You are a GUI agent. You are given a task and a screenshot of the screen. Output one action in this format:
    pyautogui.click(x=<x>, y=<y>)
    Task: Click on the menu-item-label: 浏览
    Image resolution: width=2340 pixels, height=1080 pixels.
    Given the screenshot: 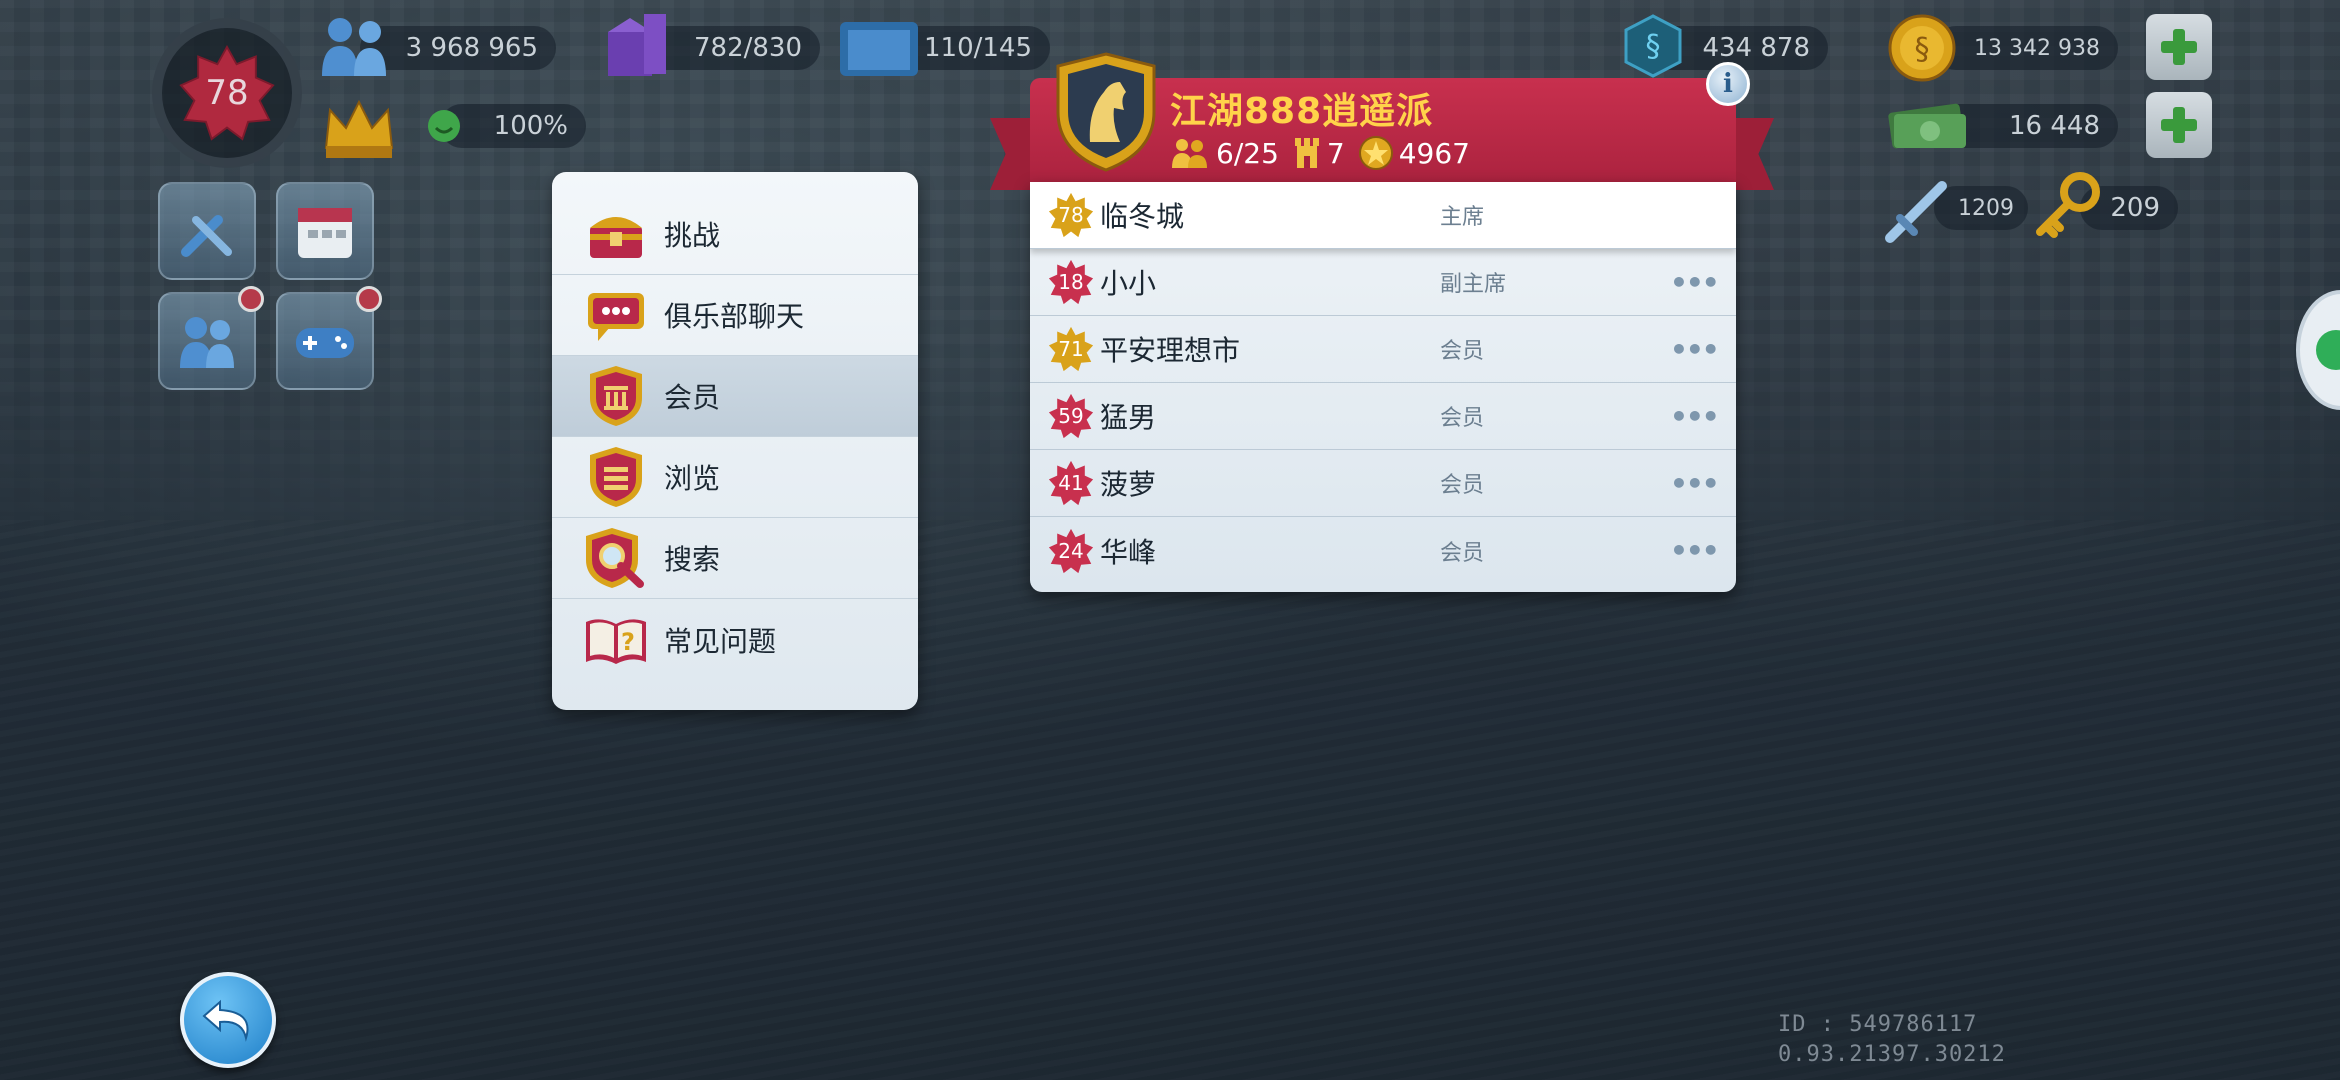 What is the action you would take?
    pyautogui.click(x=692, y=478)
    